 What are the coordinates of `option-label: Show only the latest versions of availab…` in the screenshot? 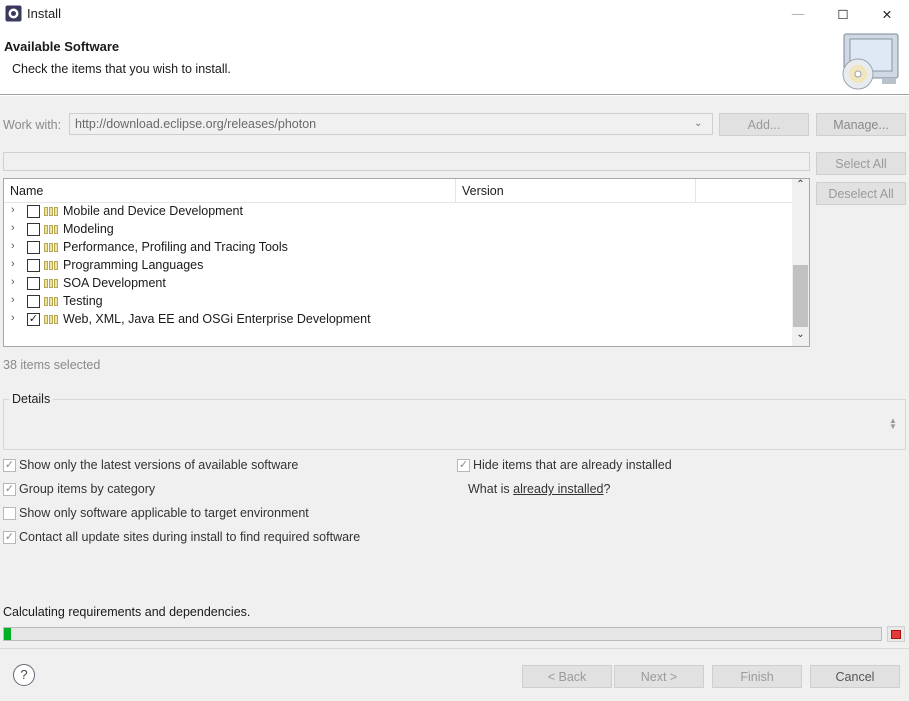 It's located at (159, 465).